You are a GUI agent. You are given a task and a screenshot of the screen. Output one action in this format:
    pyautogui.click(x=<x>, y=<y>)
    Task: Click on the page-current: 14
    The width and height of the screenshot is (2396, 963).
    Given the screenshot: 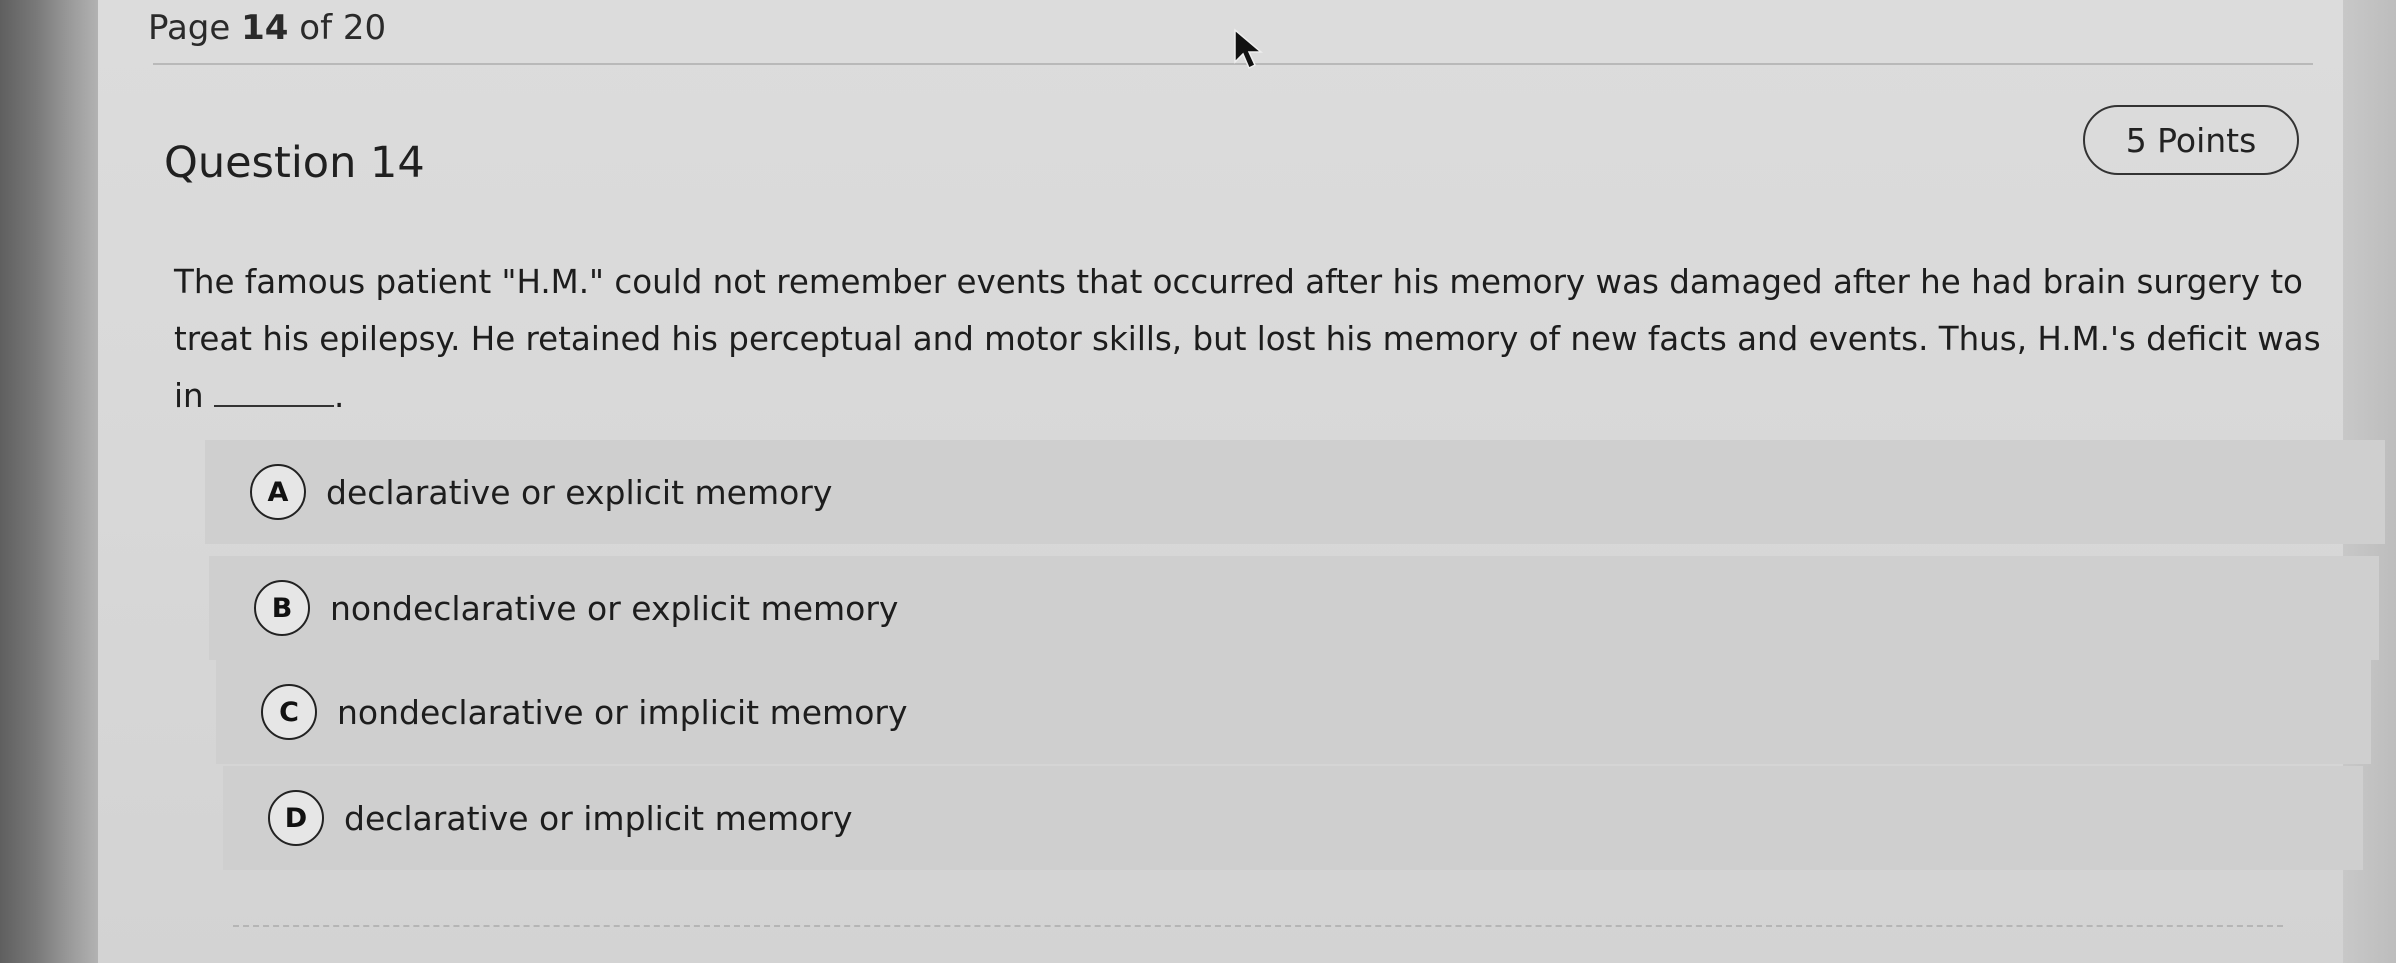 What is the action you would take?
    pyautogui.click(x=265, y=28)
    